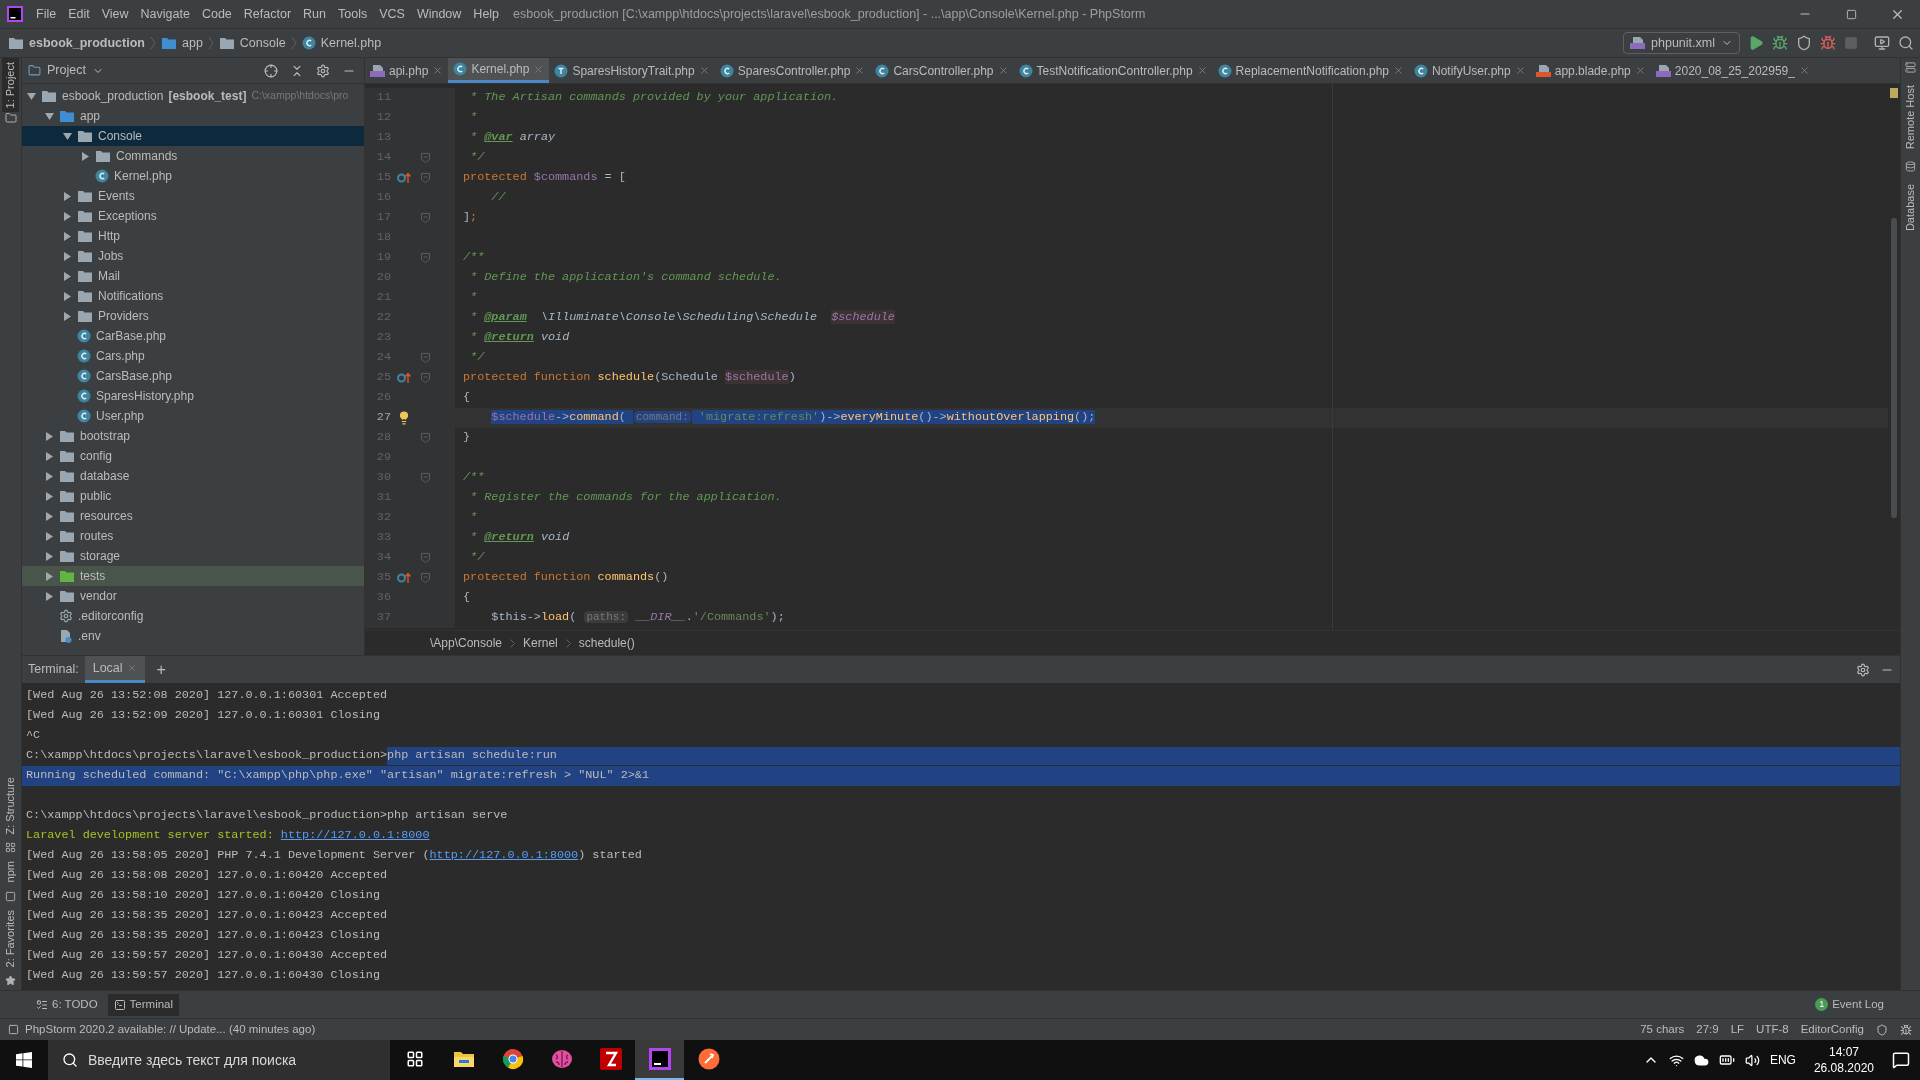 The width and height of the screenshot is (1920, 1080). I want to click on menu-item: Navigate, so click(165, 14).